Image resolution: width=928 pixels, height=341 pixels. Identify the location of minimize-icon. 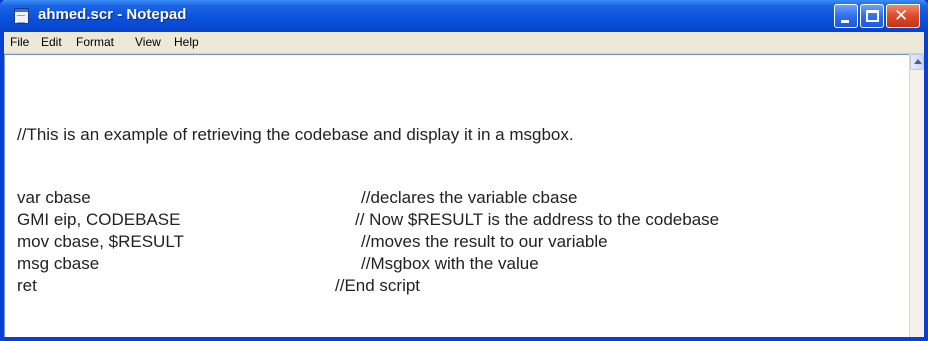
(845, 21).